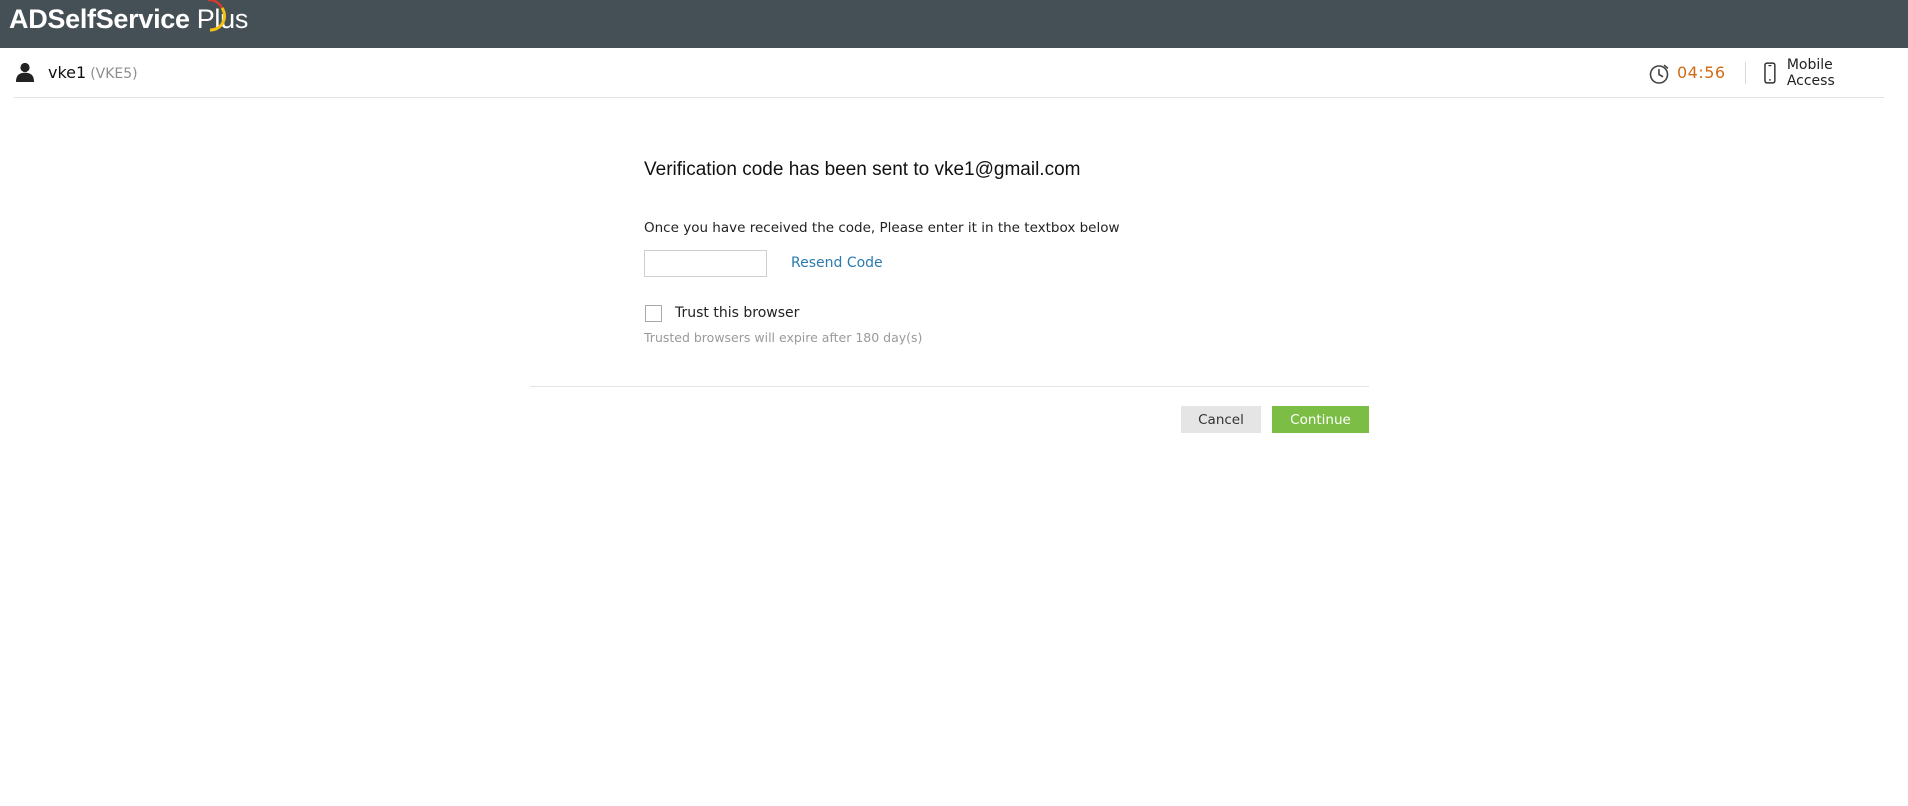 The width and height of the screenshot is (1908, 806). I want to click on form-divider, so click(949, 386).